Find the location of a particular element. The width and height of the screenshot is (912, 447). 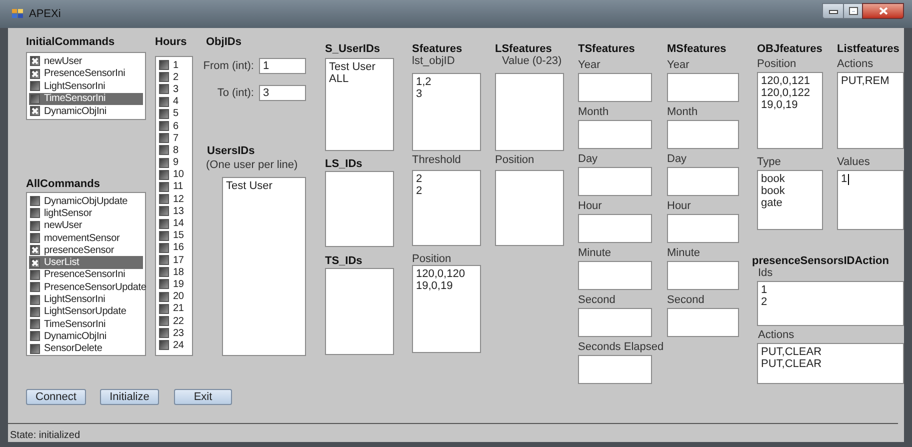

push-button: Initialize is located at coordinates (129, 397).